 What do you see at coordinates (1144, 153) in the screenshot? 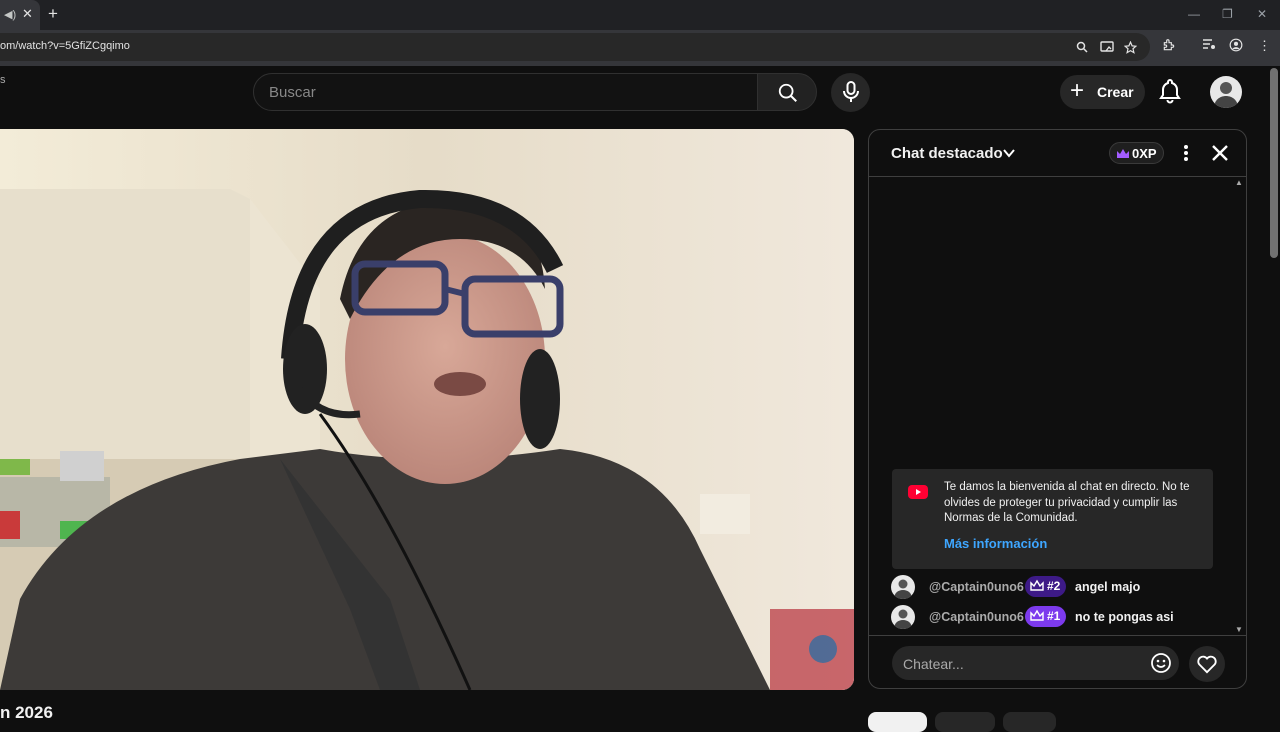
I see `xp-value: 0XP` at bounding box center [1144, 153].